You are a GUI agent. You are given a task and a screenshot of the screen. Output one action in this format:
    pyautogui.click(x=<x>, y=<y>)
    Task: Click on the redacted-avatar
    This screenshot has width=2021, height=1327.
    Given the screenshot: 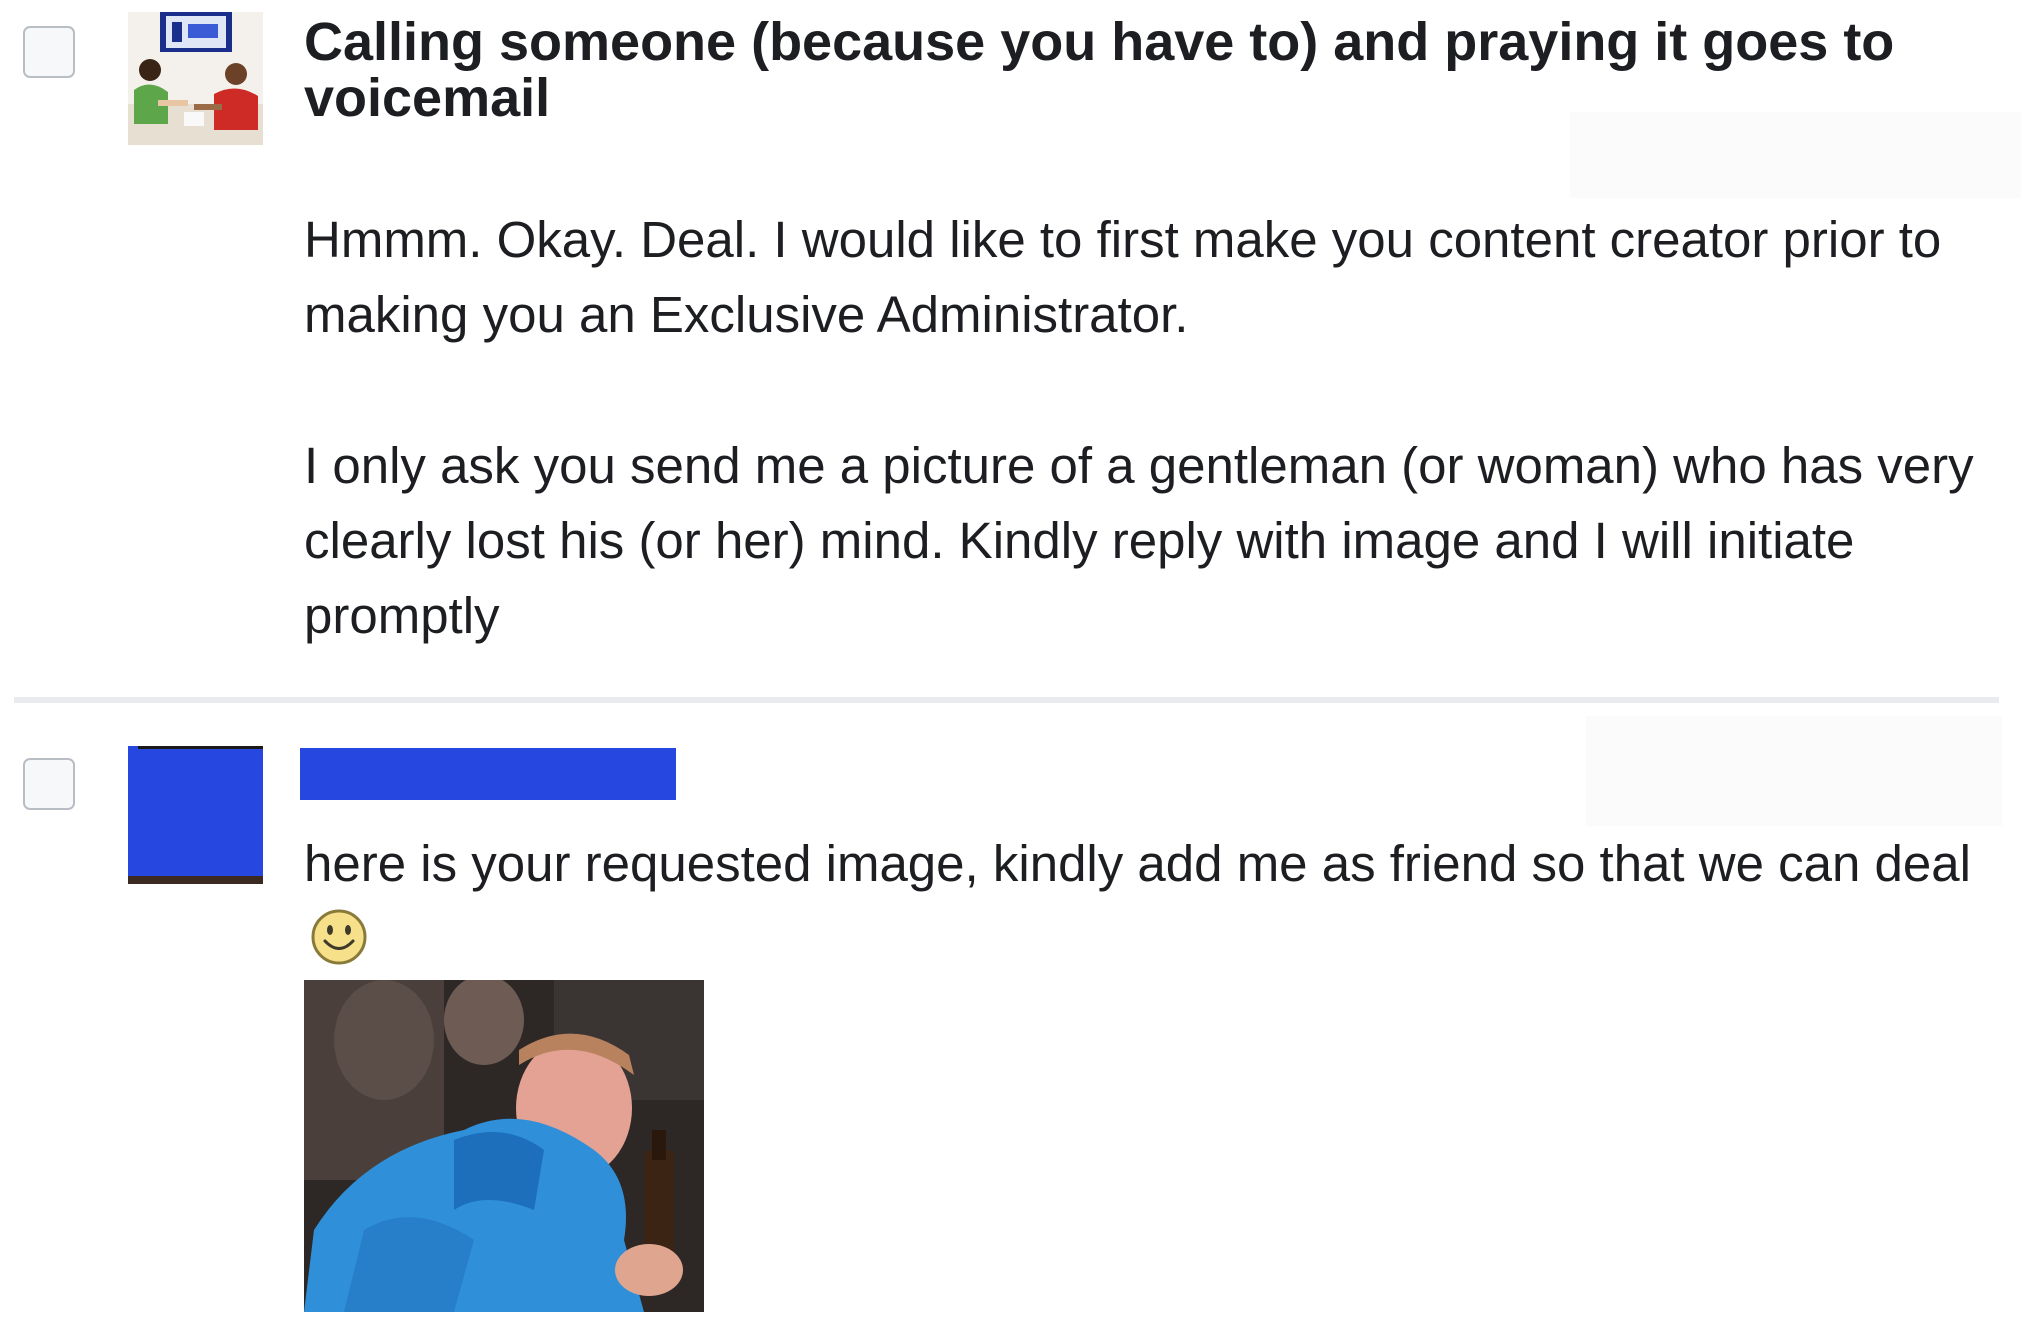 What is the action you would take?
    pyautogui.click(x=195, y=815)
    